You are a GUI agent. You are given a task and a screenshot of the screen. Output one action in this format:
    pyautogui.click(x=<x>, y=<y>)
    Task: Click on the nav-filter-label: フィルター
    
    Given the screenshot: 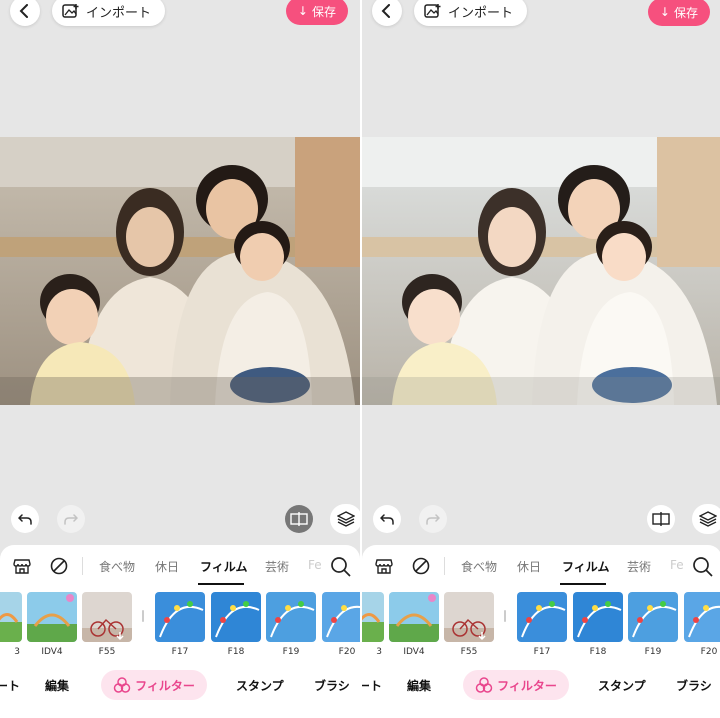 What is the action you would take?
    pyautogui.click(x=527, y=685)
    